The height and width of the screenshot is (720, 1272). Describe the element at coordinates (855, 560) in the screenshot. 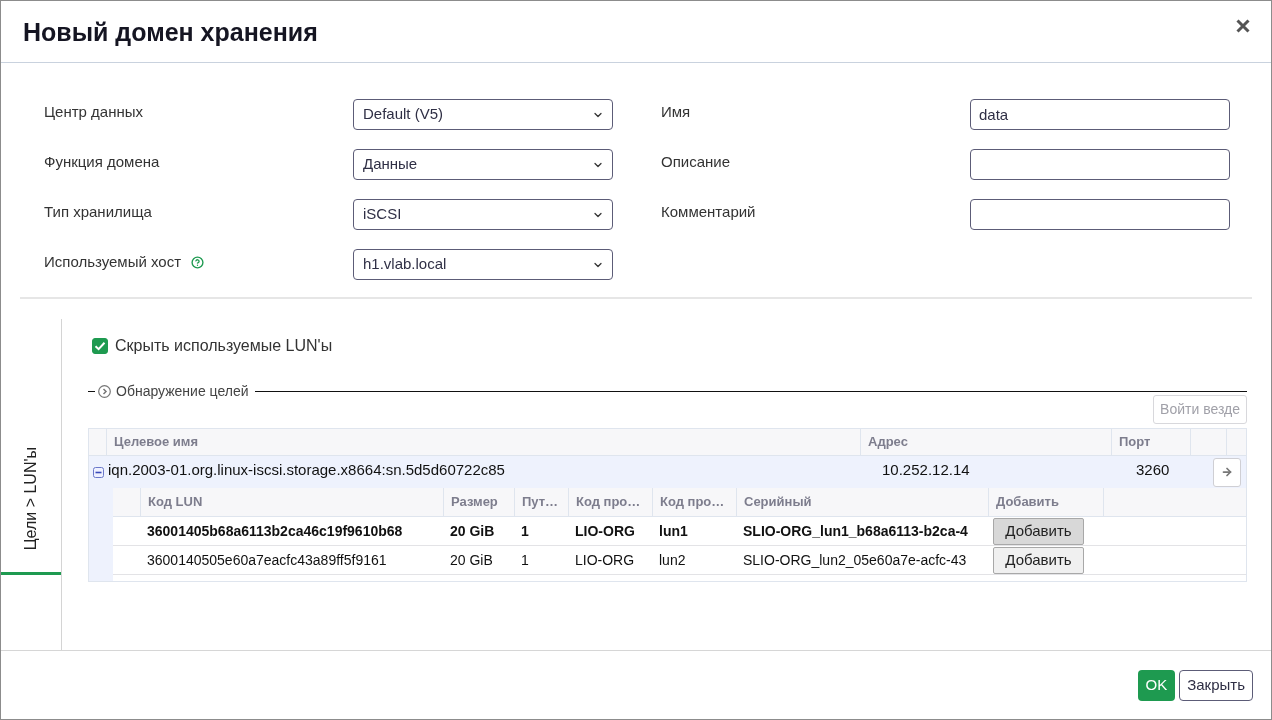

I see `table-cell-text: SLIO-ORG_lun2_05e60a7e-acfc-43` at that location.